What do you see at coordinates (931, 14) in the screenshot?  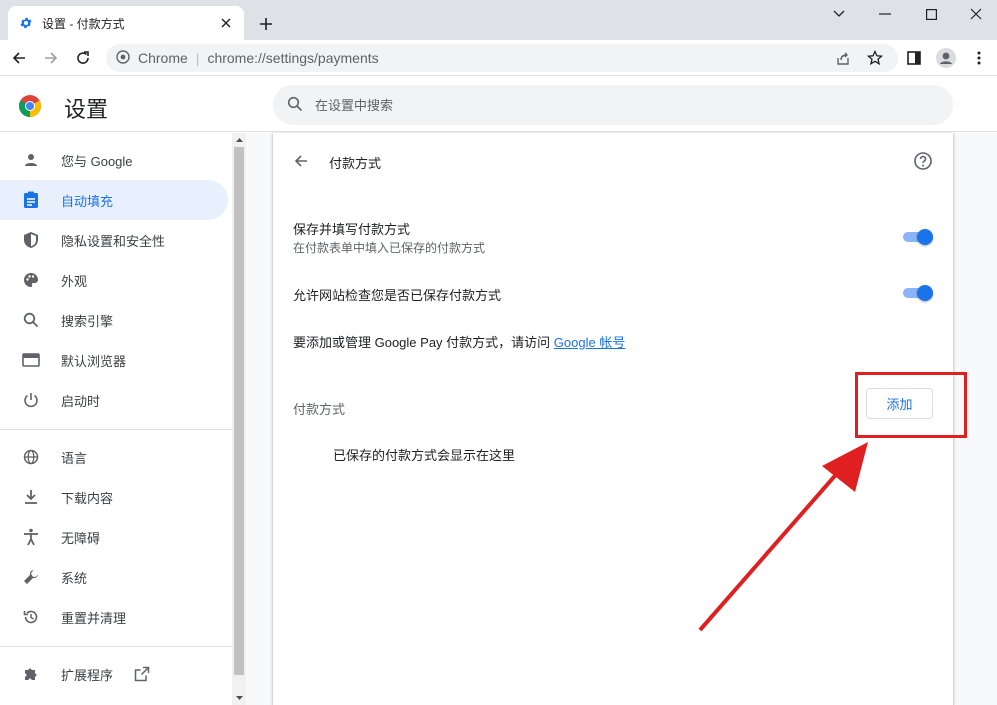 I see `maximize-button` at bounding box center [931, 14].